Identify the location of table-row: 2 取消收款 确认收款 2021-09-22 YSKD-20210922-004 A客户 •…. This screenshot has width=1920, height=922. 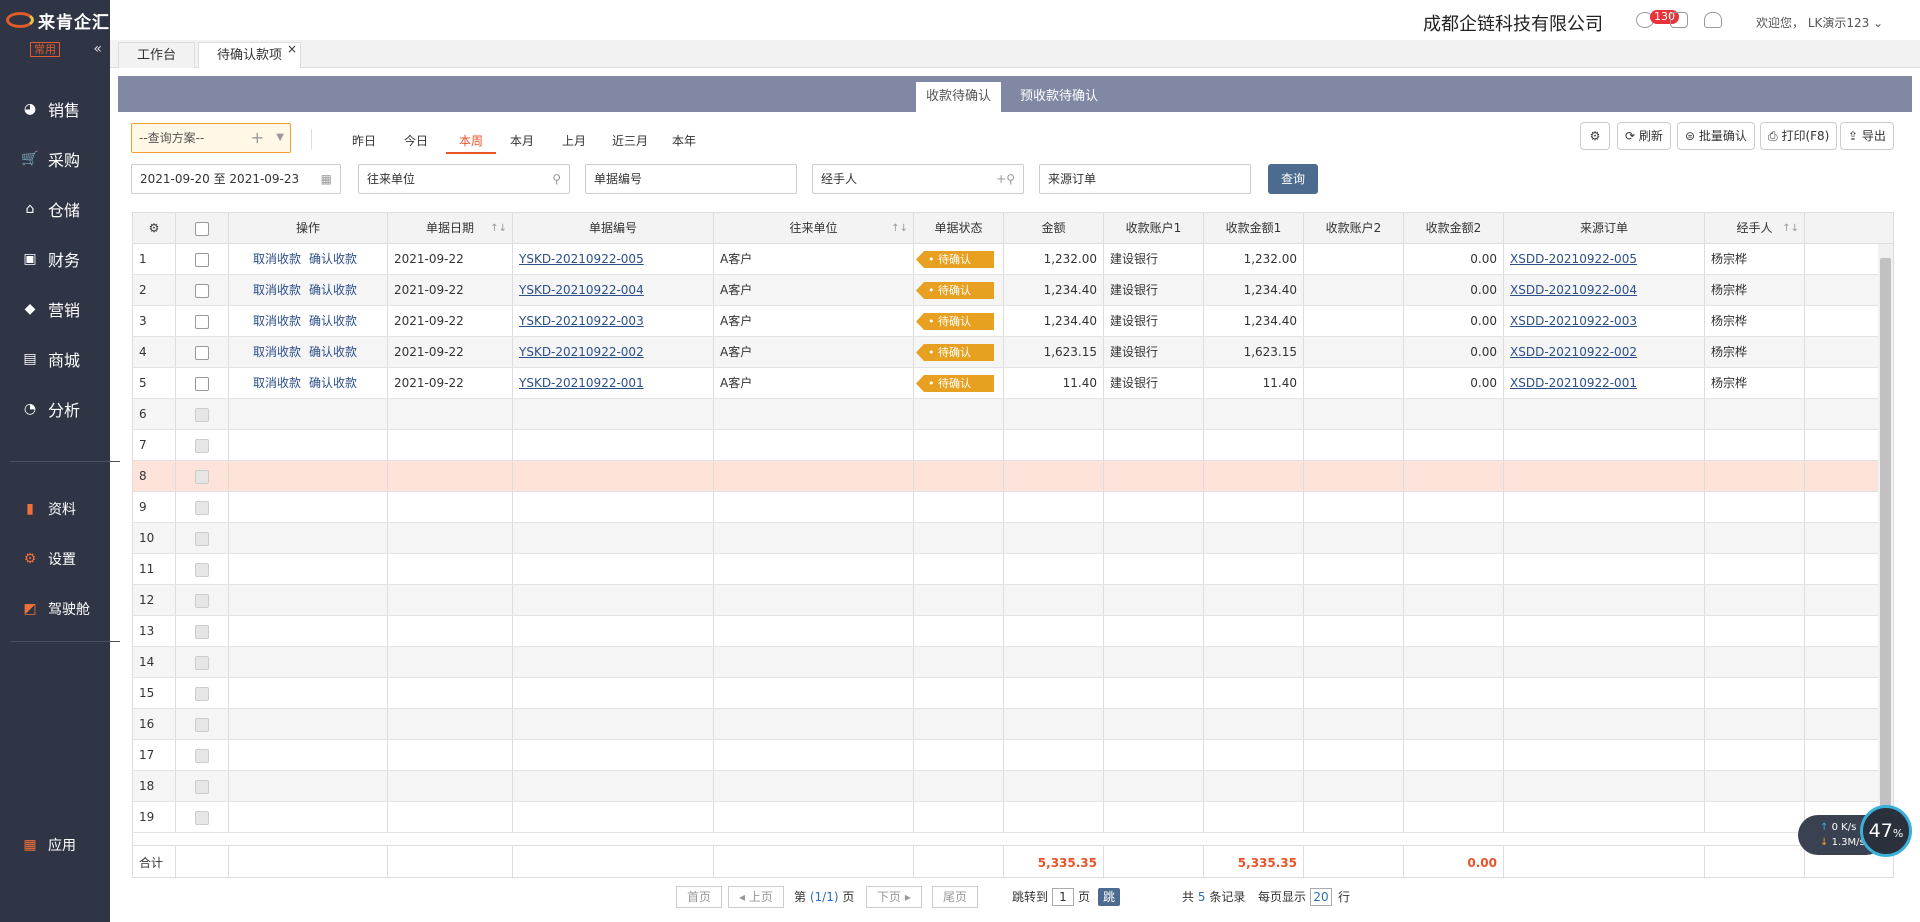
(1006, 290).